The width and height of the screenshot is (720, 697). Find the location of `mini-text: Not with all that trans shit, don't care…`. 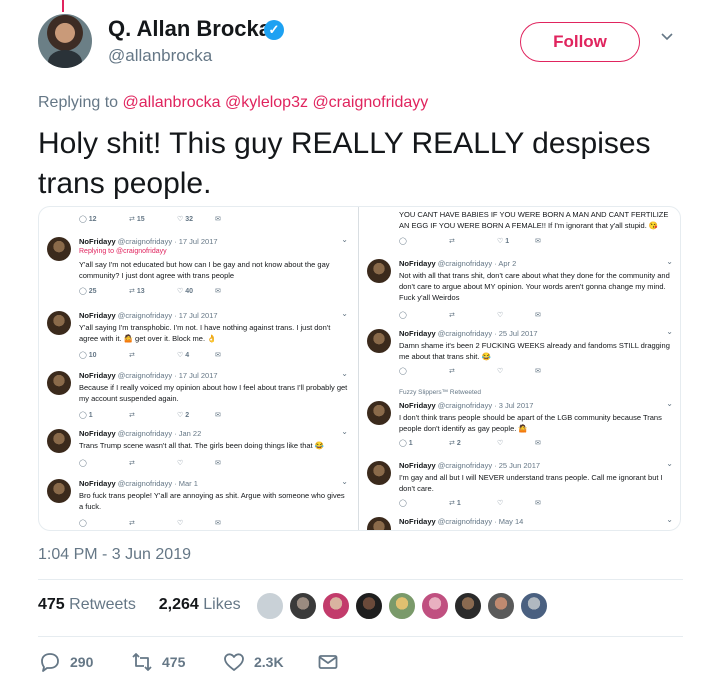

mini-text: Not with all that trans shit, don't care… is located at coordinates (534, 286).